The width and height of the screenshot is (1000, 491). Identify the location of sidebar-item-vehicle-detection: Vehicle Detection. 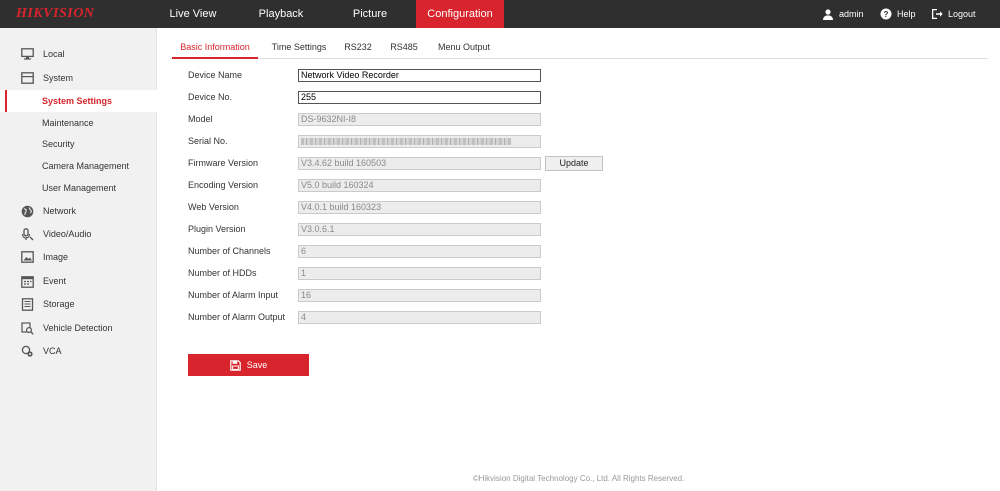
(78, 328).